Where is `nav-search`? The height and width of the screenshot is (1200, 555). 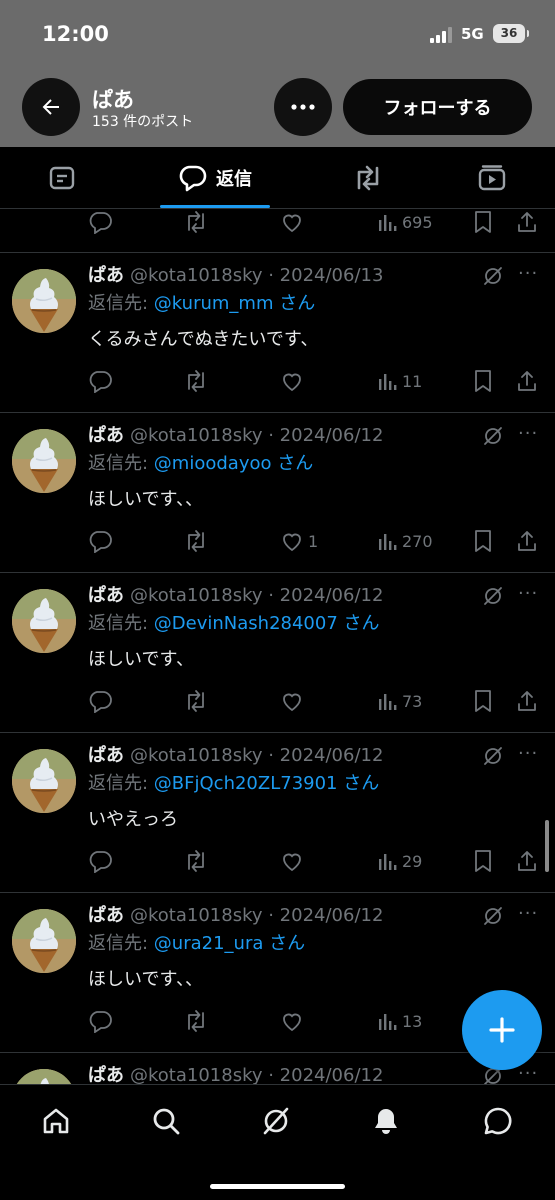 nav-search is located at coordinates (166, 1121).